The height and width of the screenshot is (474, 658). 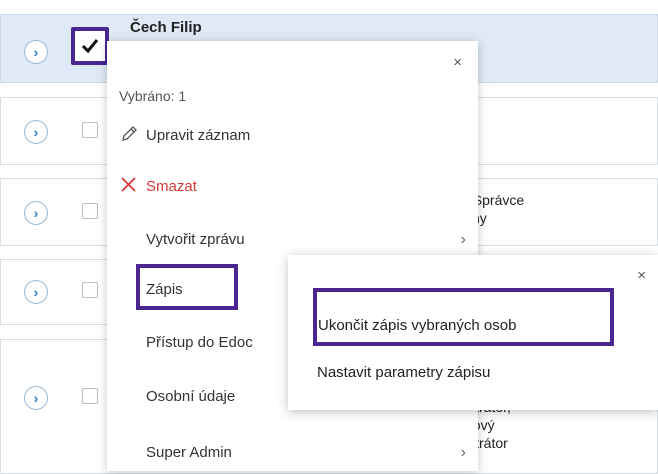 I want to click on delete-x-icon, so click(x=128, y=184).